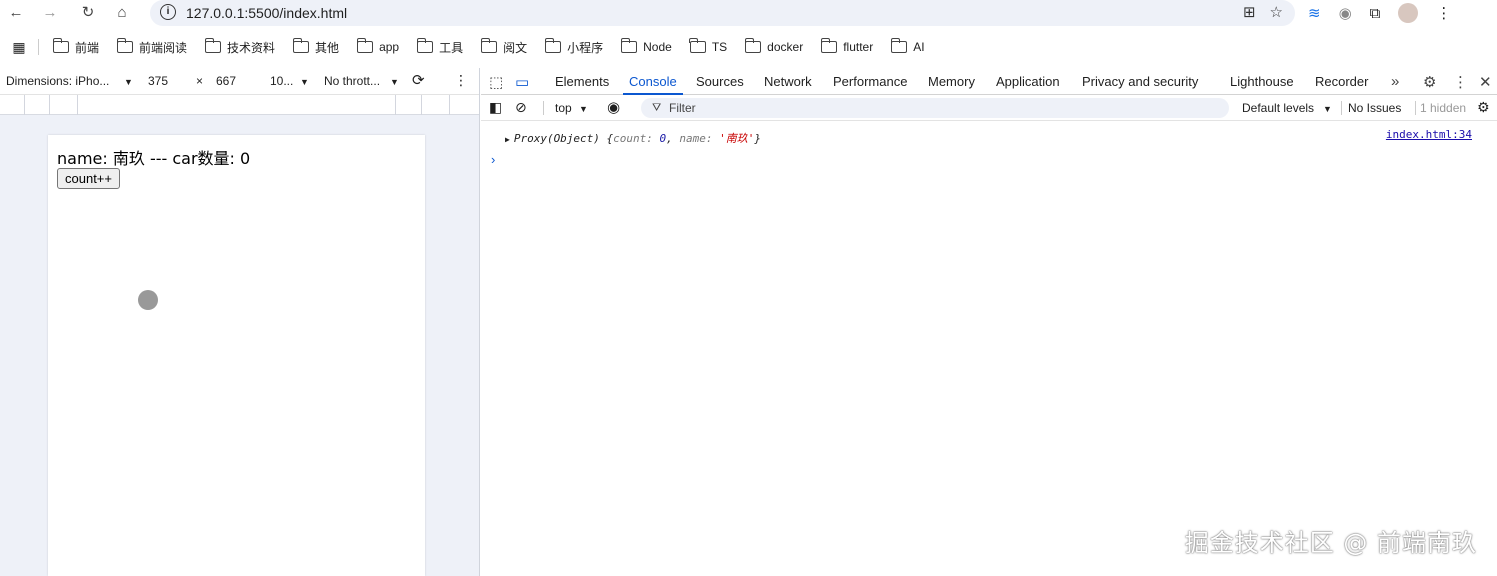 The height and width of the screenshot is (576, 1497). I want to click on bookmark-label: docker, so click(785, 47).